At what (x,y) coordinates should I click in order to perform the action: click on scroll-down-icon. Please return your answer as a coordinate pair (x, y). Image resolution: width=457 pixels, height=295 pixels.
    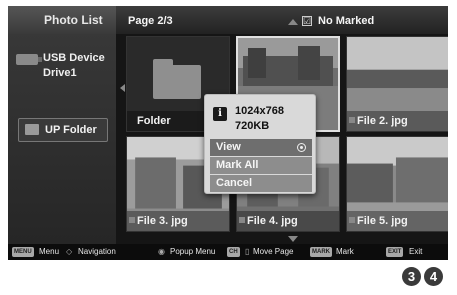
    Looking at the image, I should click on (293, 239).